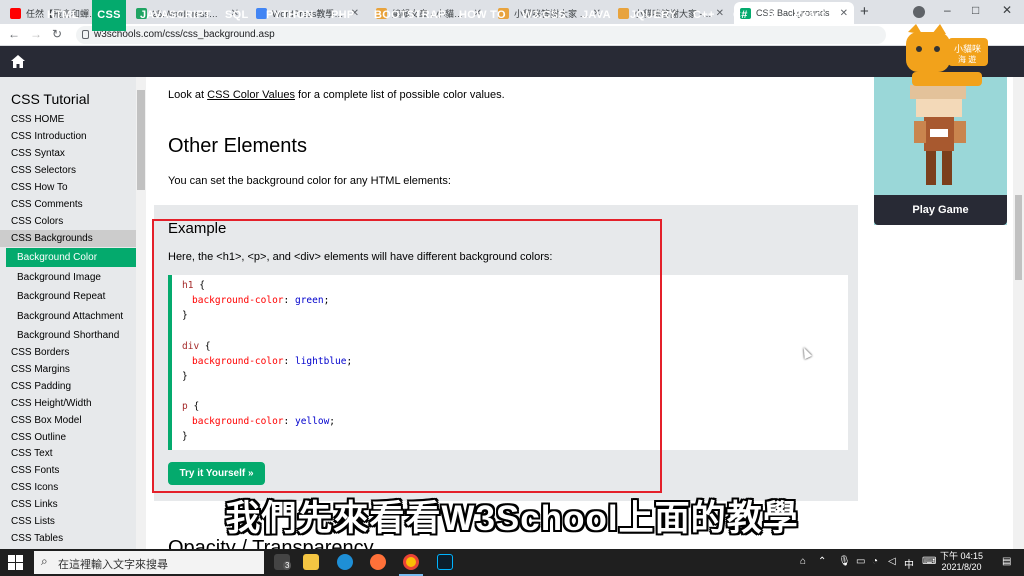 Image resolution: width=1024 pixels, height=576 pixels. What do you see at coordinates (251, 95) in the screenshot?
I see `color-values-link: CSS Color Values` at bounding box center [251, 95].